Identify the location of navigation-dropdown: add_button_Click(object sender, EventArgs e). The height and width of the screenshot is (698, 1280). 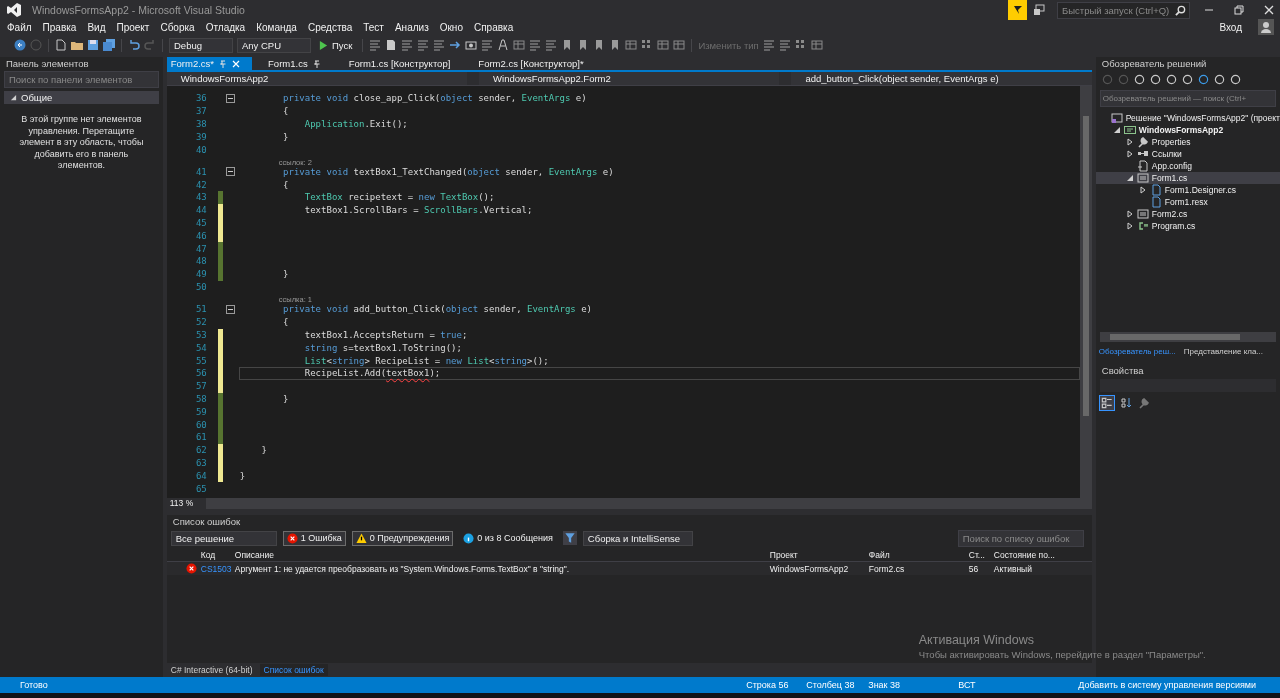
(941, 78).